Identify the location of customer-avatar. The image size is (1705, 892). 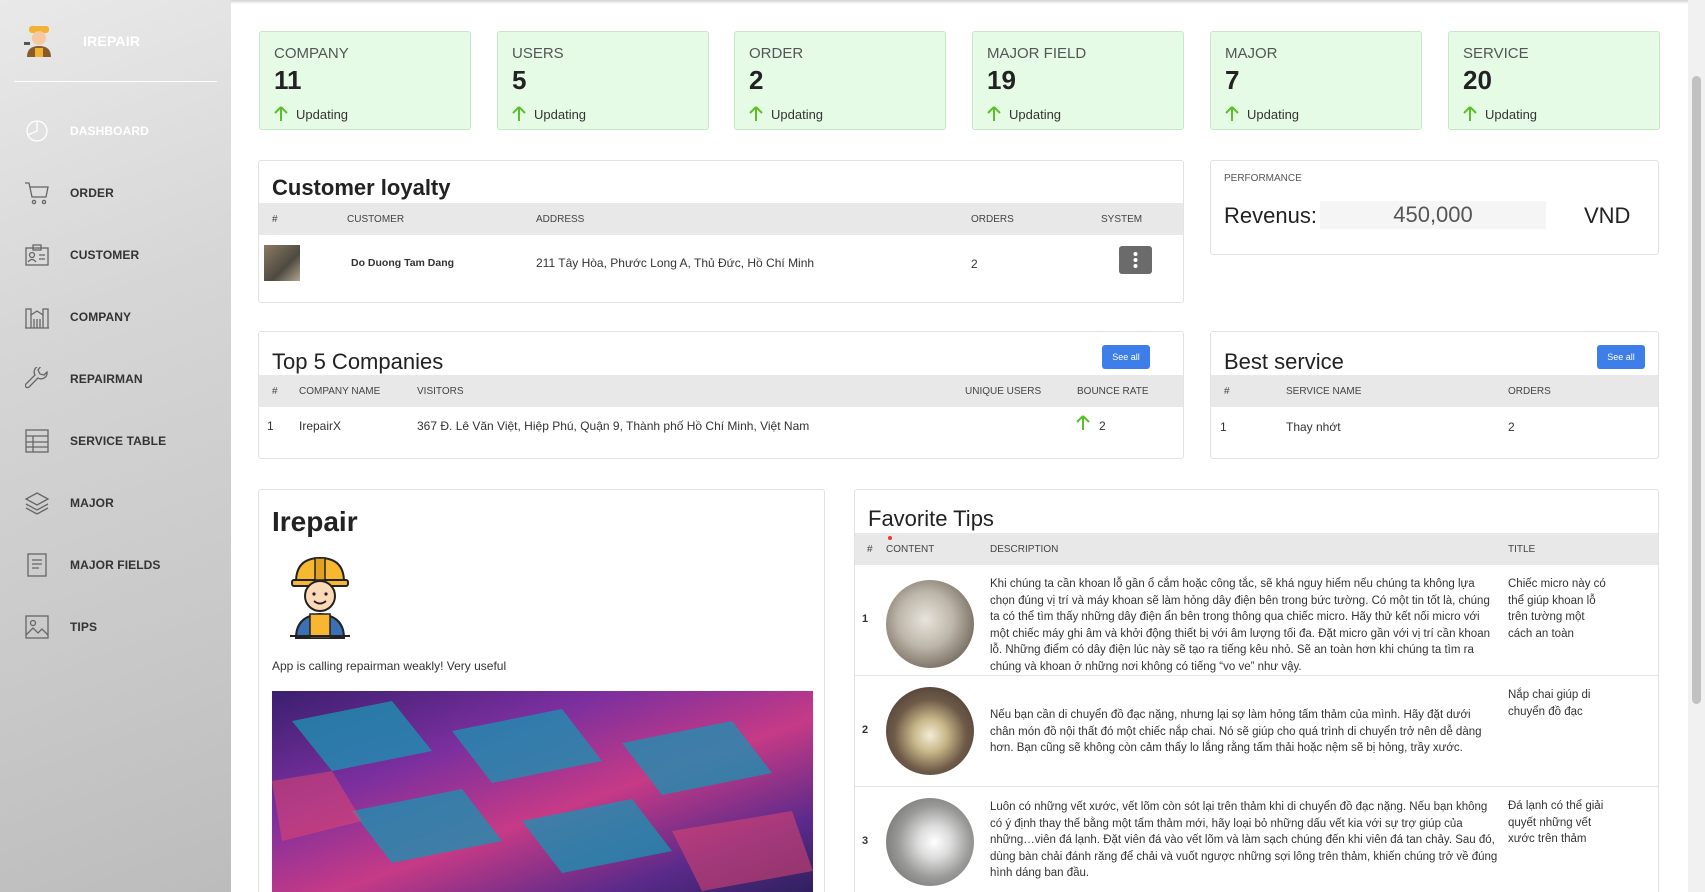
(282, 263).